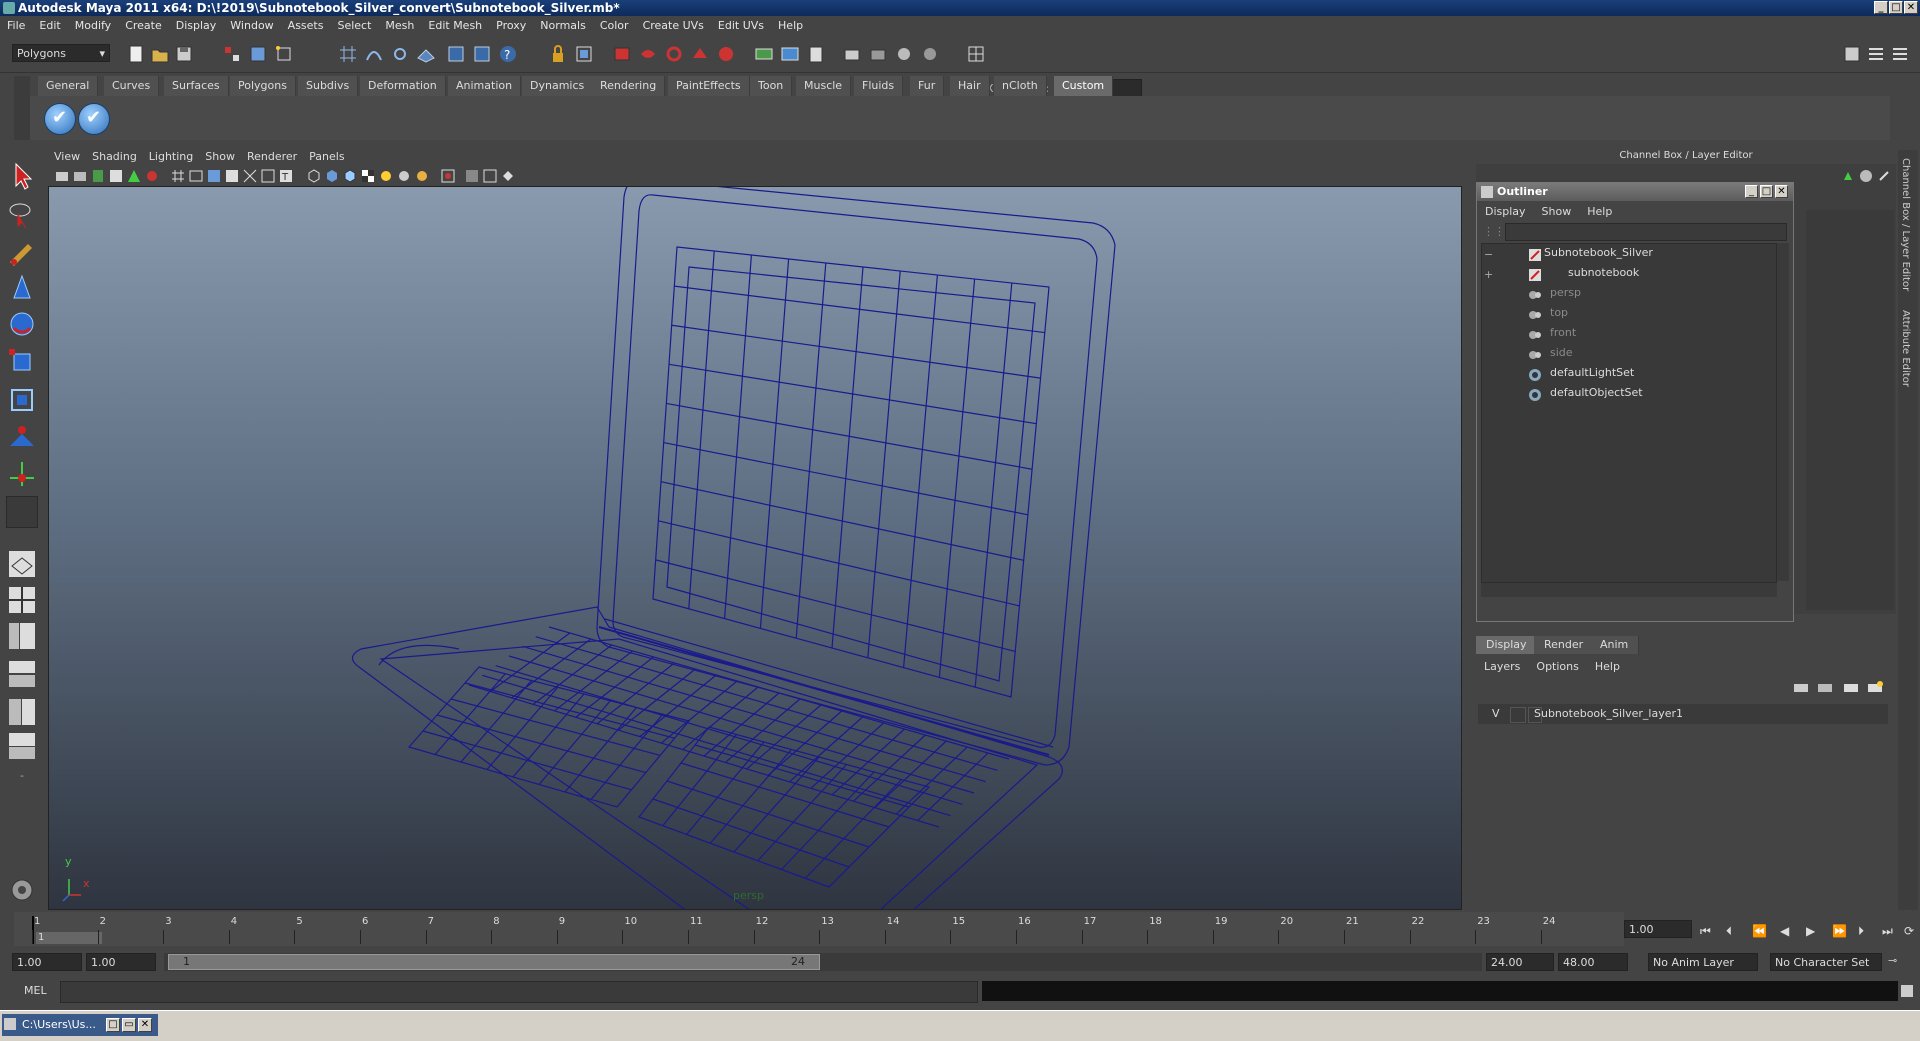 The height and width of the screenshot is (1041, 1920). Describe the element at coordinates (584, 54) in the screenshot. I see `select-highlight-icon` at that location.